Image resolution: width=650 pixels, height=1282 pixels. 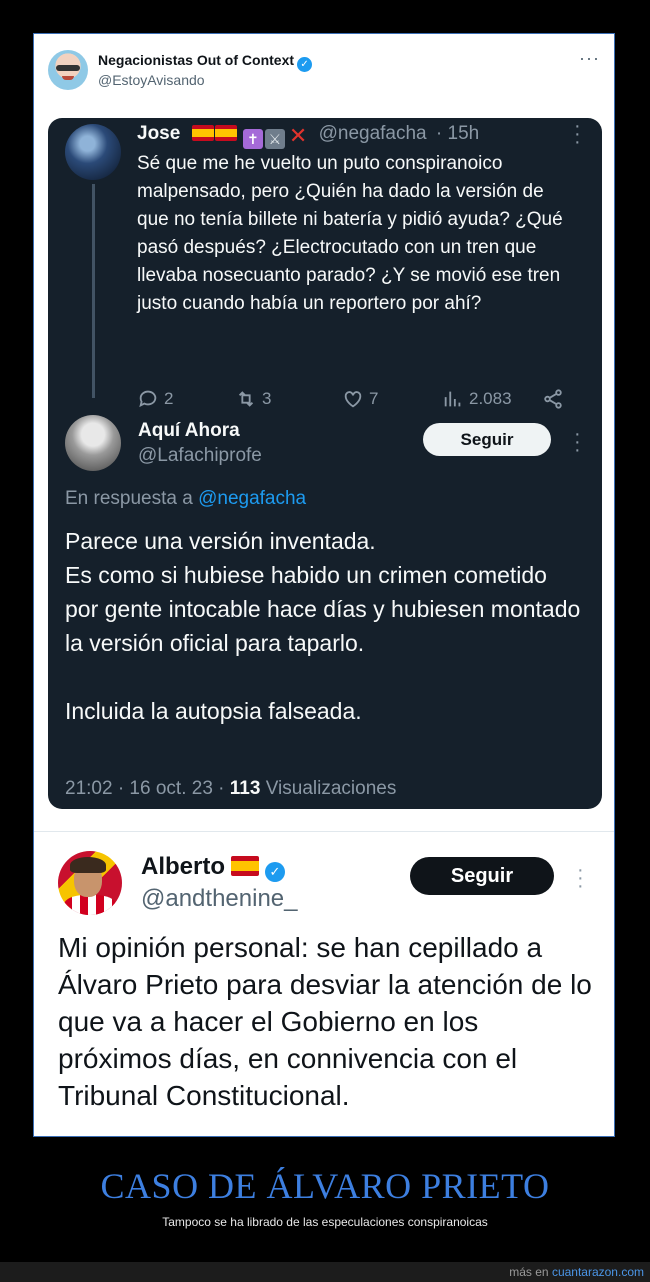 I want to click on views-label: Visualizaciones, so click(x=331, y=788).